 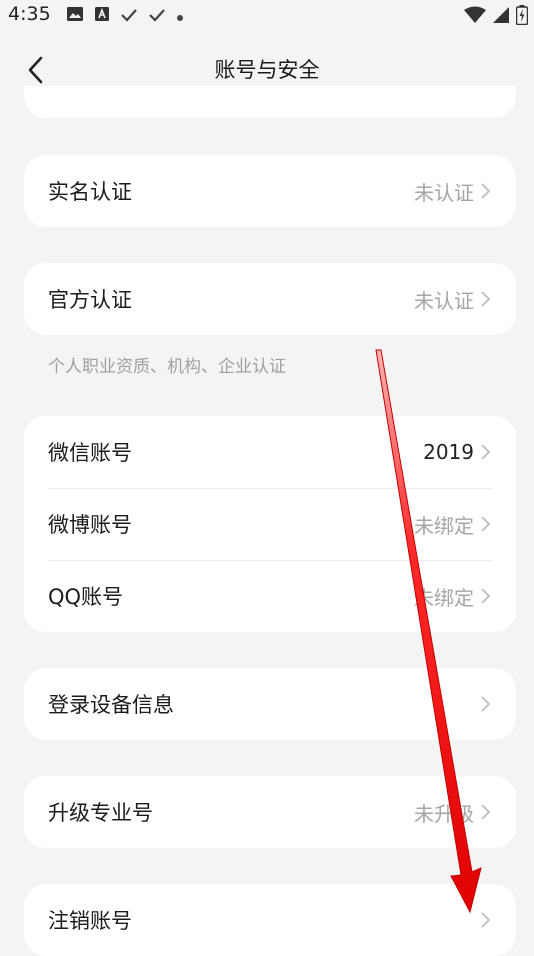 I want to click on qq-account-value: 未绑定, so click(x=444, y=597).